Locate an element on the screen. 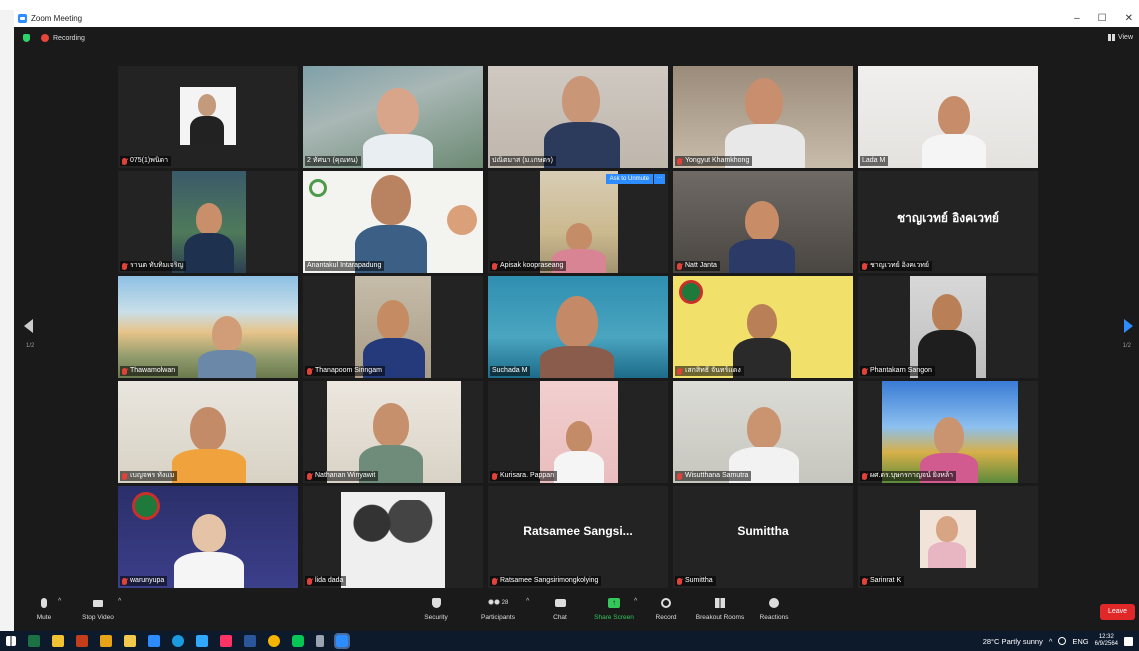  edge-icon is located at coordinates (178, 641).